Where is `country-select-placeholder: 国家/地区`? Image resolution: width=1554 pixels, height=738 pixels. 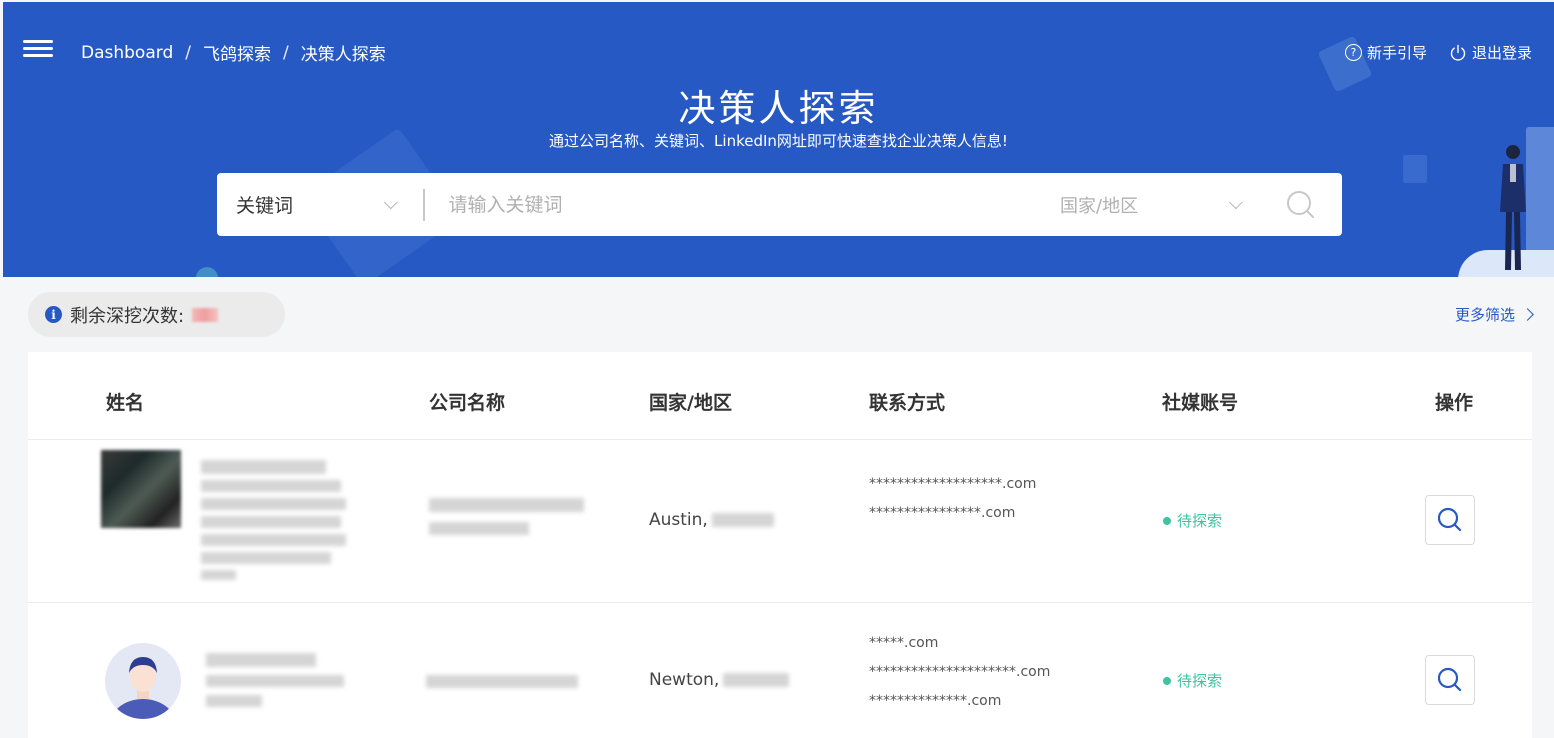
country-select-placeholder: 国家/地区 is located at coordinates (1099, 206).